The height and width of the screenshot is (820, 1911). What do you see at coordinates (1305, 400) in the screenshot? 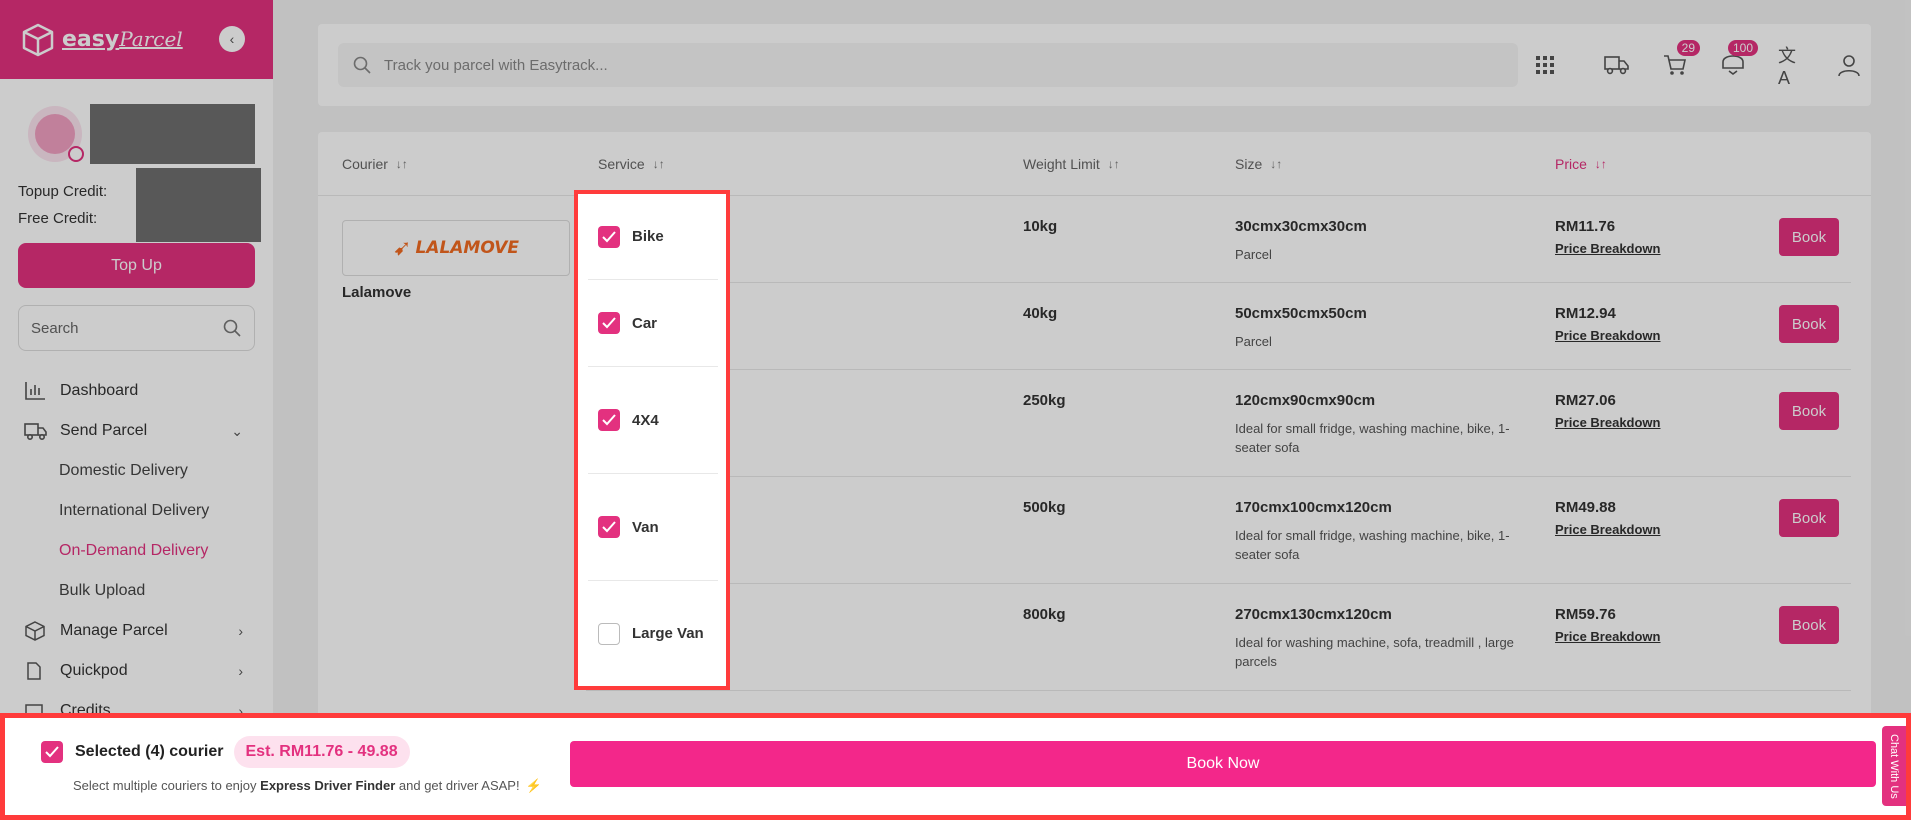
I see `size-value: 120cmx90cmx90cm` at bounding box center [1305, 400].